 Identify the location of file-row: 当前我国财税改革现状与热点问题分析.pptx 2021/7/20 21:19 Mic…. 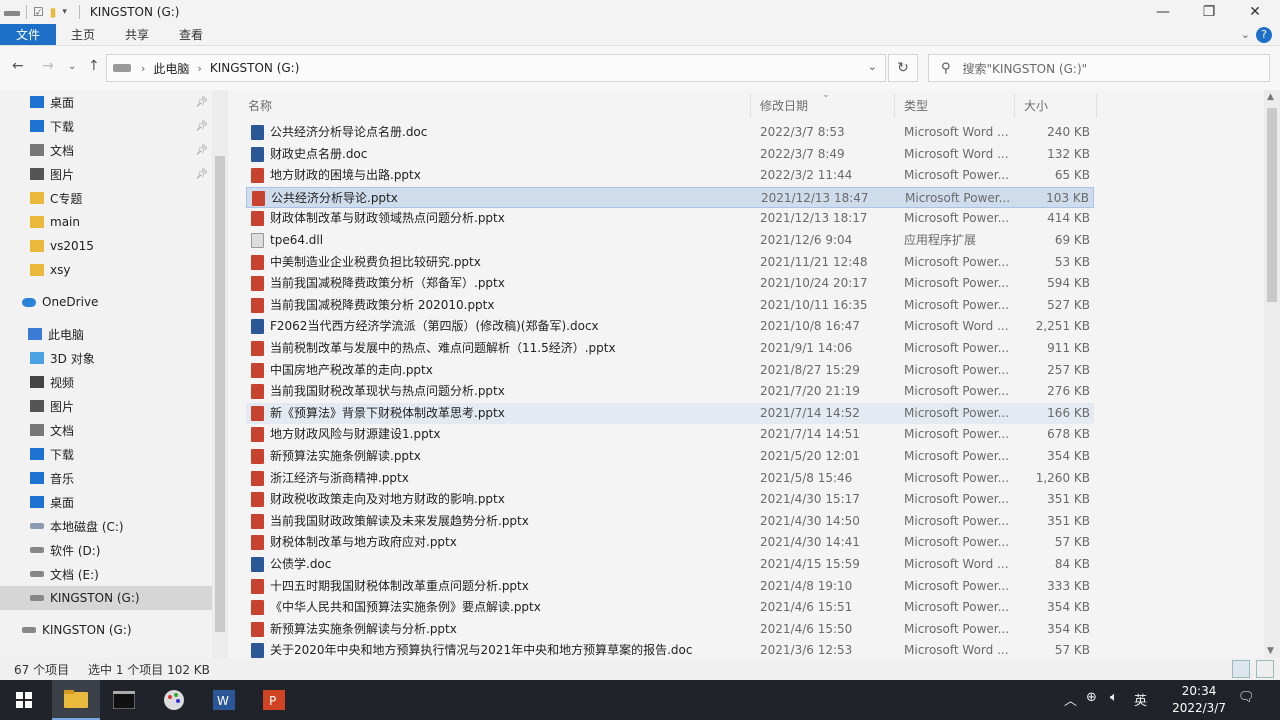
(670, 391).